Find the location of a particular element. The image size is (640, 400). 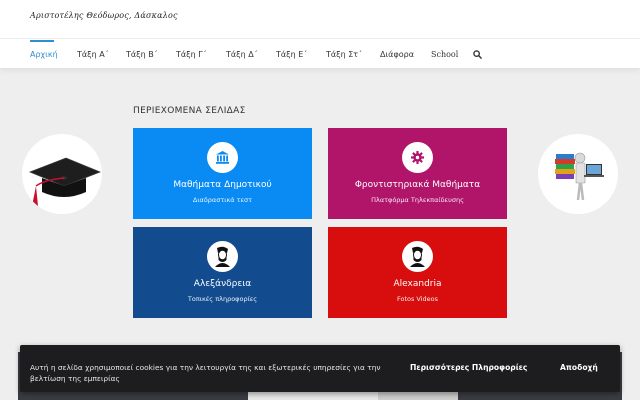

nav-item-class-d: Τάξη Δ΄ is located at coordinates (242, 54).